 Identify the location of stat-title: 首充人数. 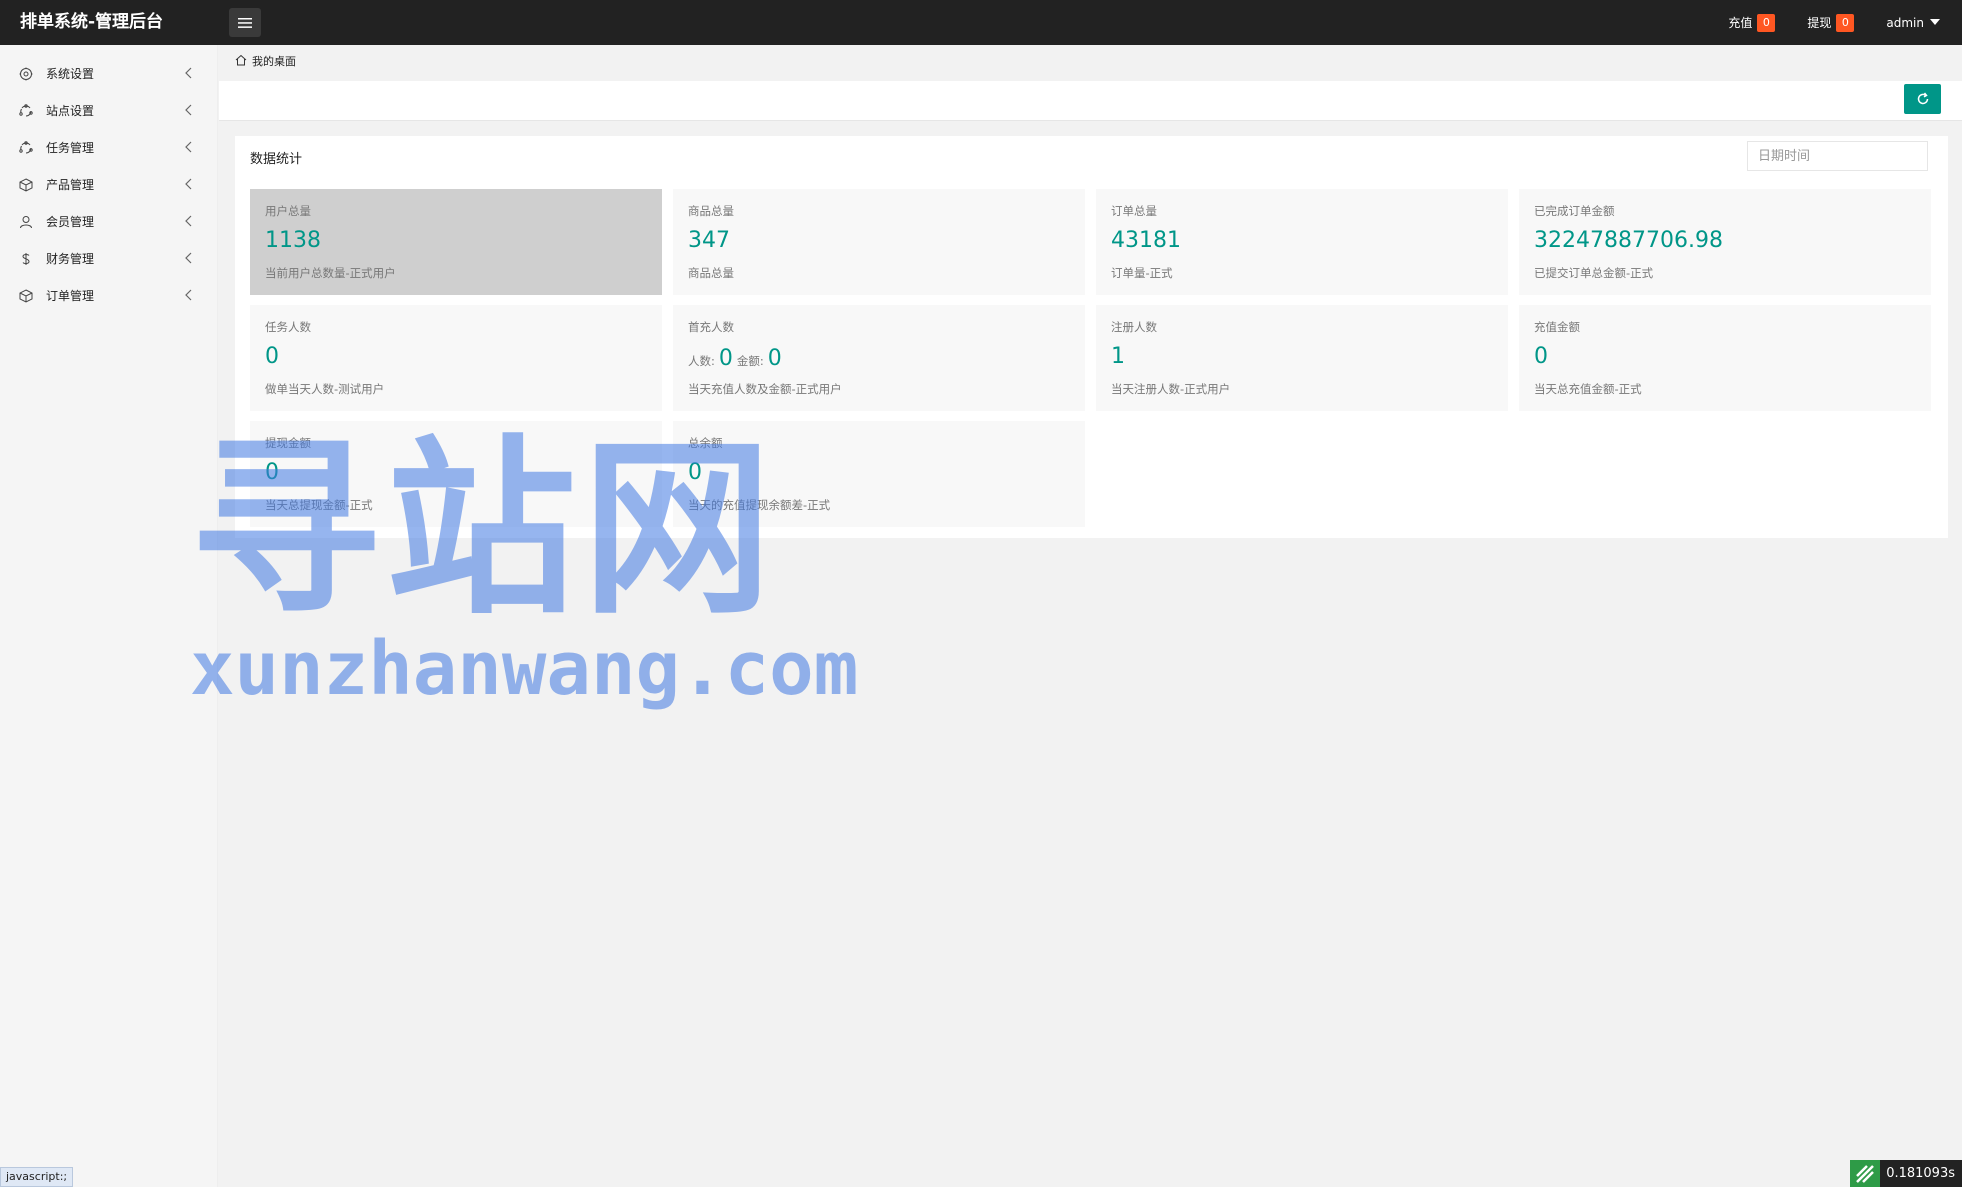
(711, 327).